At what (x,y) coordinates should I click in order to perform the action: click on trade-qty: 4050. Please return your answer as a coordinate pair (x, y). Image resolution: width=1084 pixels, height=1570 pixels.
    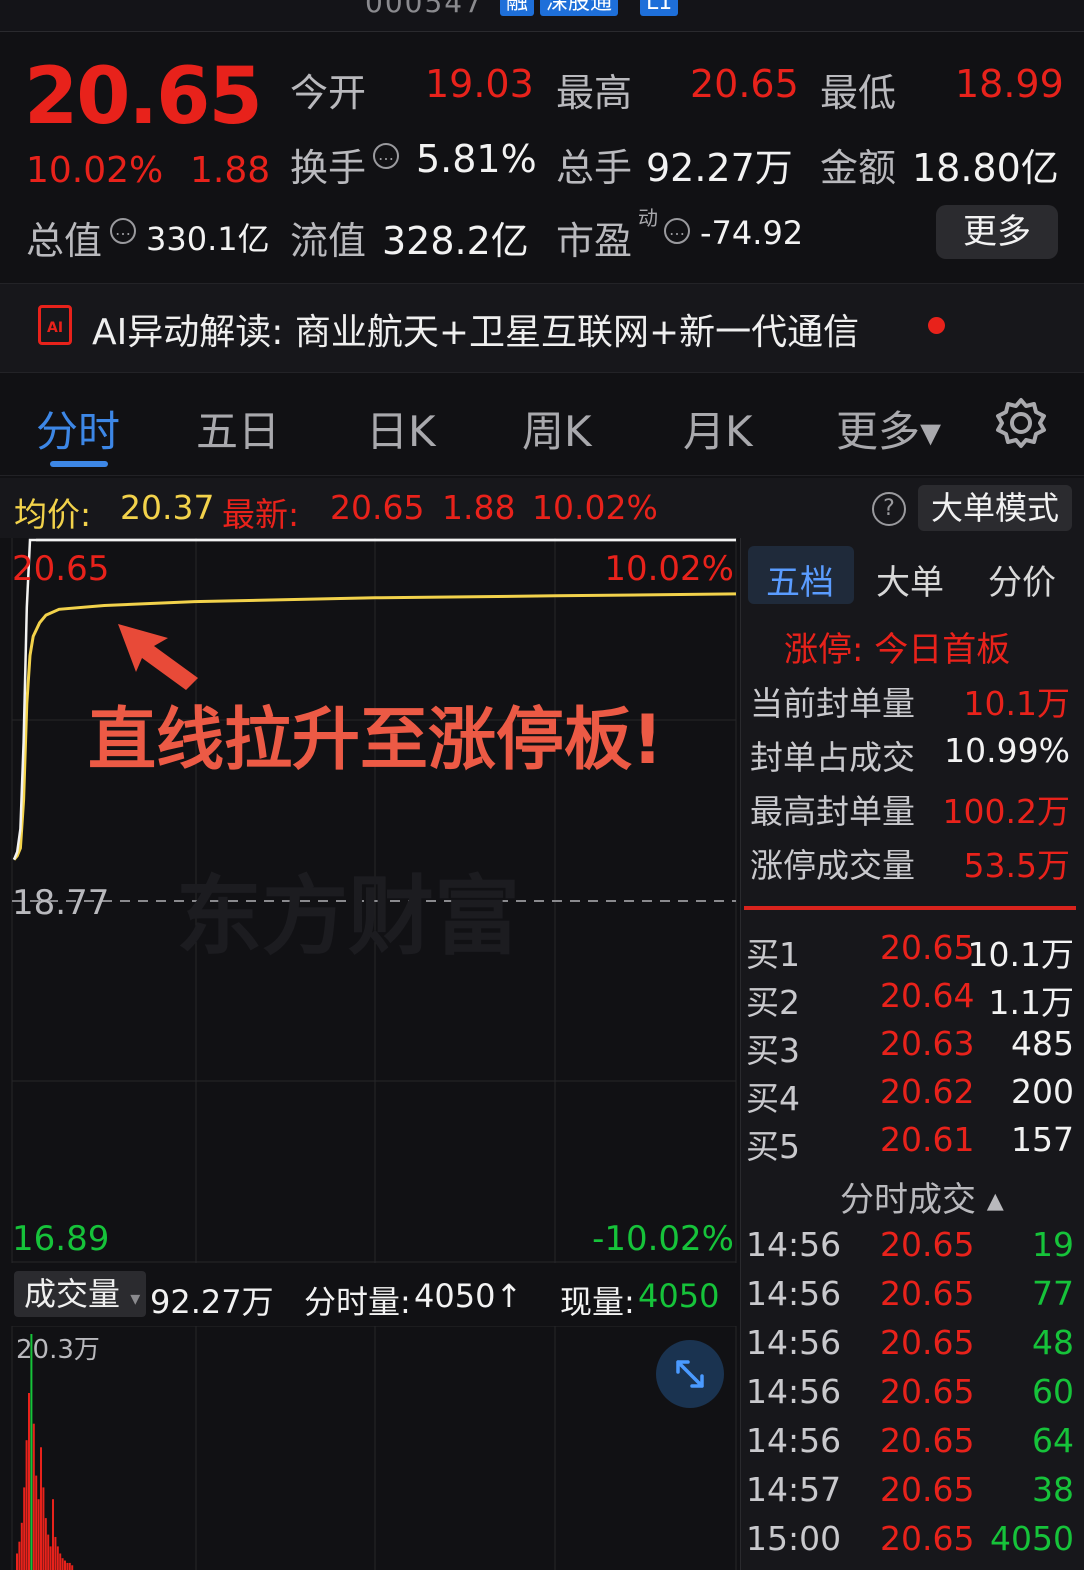
    Looking at the image, I should click on (1032, 1538).